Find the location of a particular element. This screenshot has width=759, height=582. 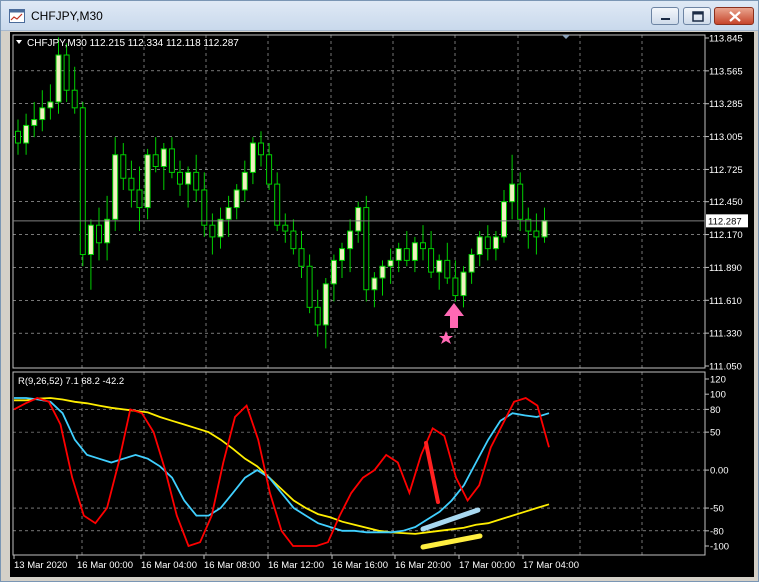

price-tick-label: 113.005 is located at coordinates (726, 137).